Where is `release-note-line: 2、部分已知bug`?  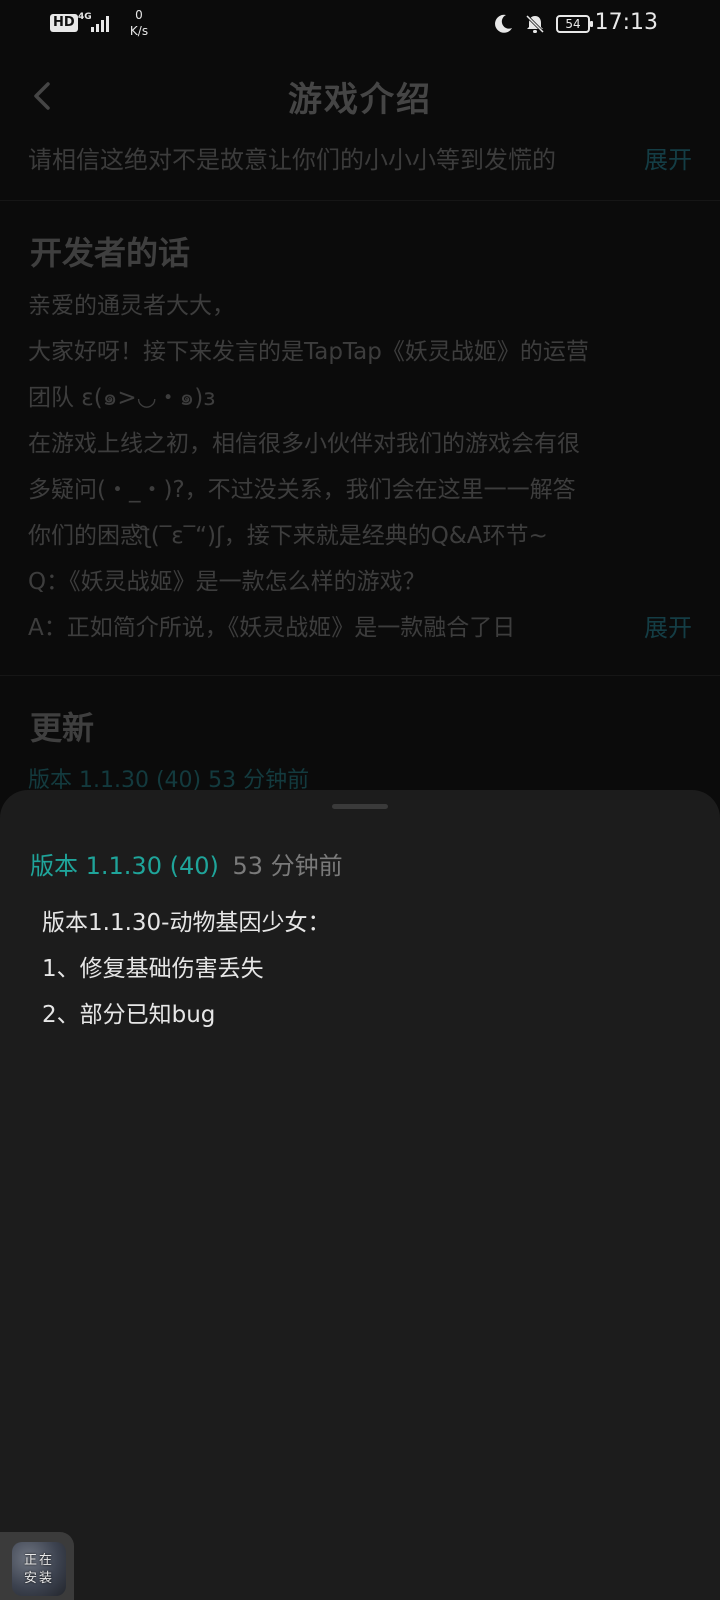
release-note-line: 2、部分已知bug is located at coordinates (129, 1015).